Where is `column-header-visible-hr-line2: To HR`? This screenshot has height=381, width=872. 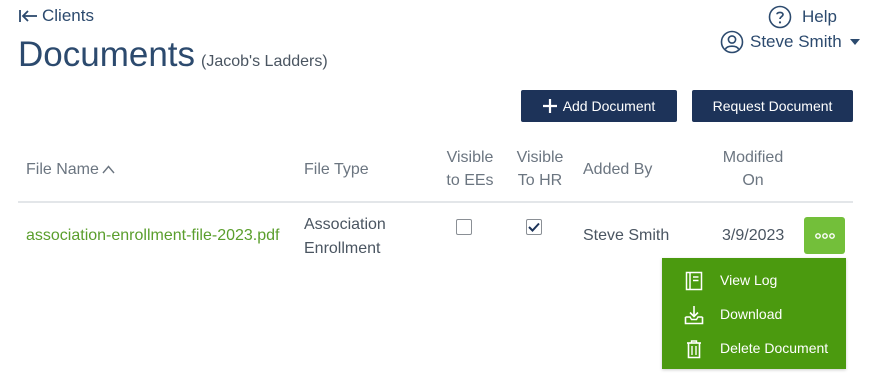
column-header-visible-hr-line2: To HR is located at coordinates (540, 180).